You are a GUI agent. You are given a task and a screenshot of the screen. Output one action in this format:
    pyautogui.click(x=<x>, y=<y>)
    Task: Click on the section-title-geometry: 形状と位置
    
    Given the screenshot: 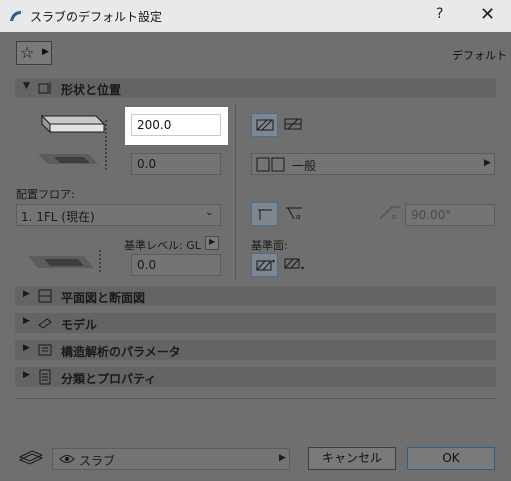 What is the action you would take?
    pyautogui.click(x=91, y=90)
    